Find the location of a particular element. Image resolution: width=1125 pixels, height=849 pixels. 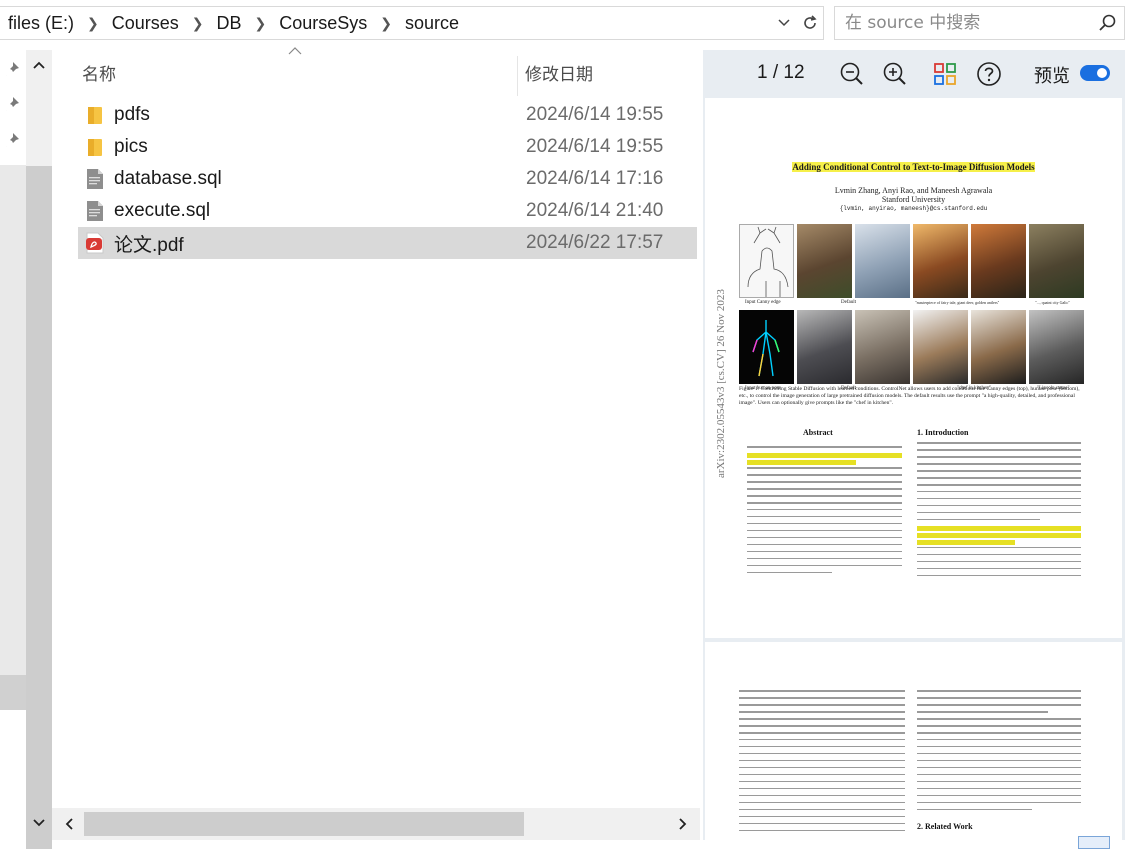

nav-scrollbar is located at coordinates (39, 449).